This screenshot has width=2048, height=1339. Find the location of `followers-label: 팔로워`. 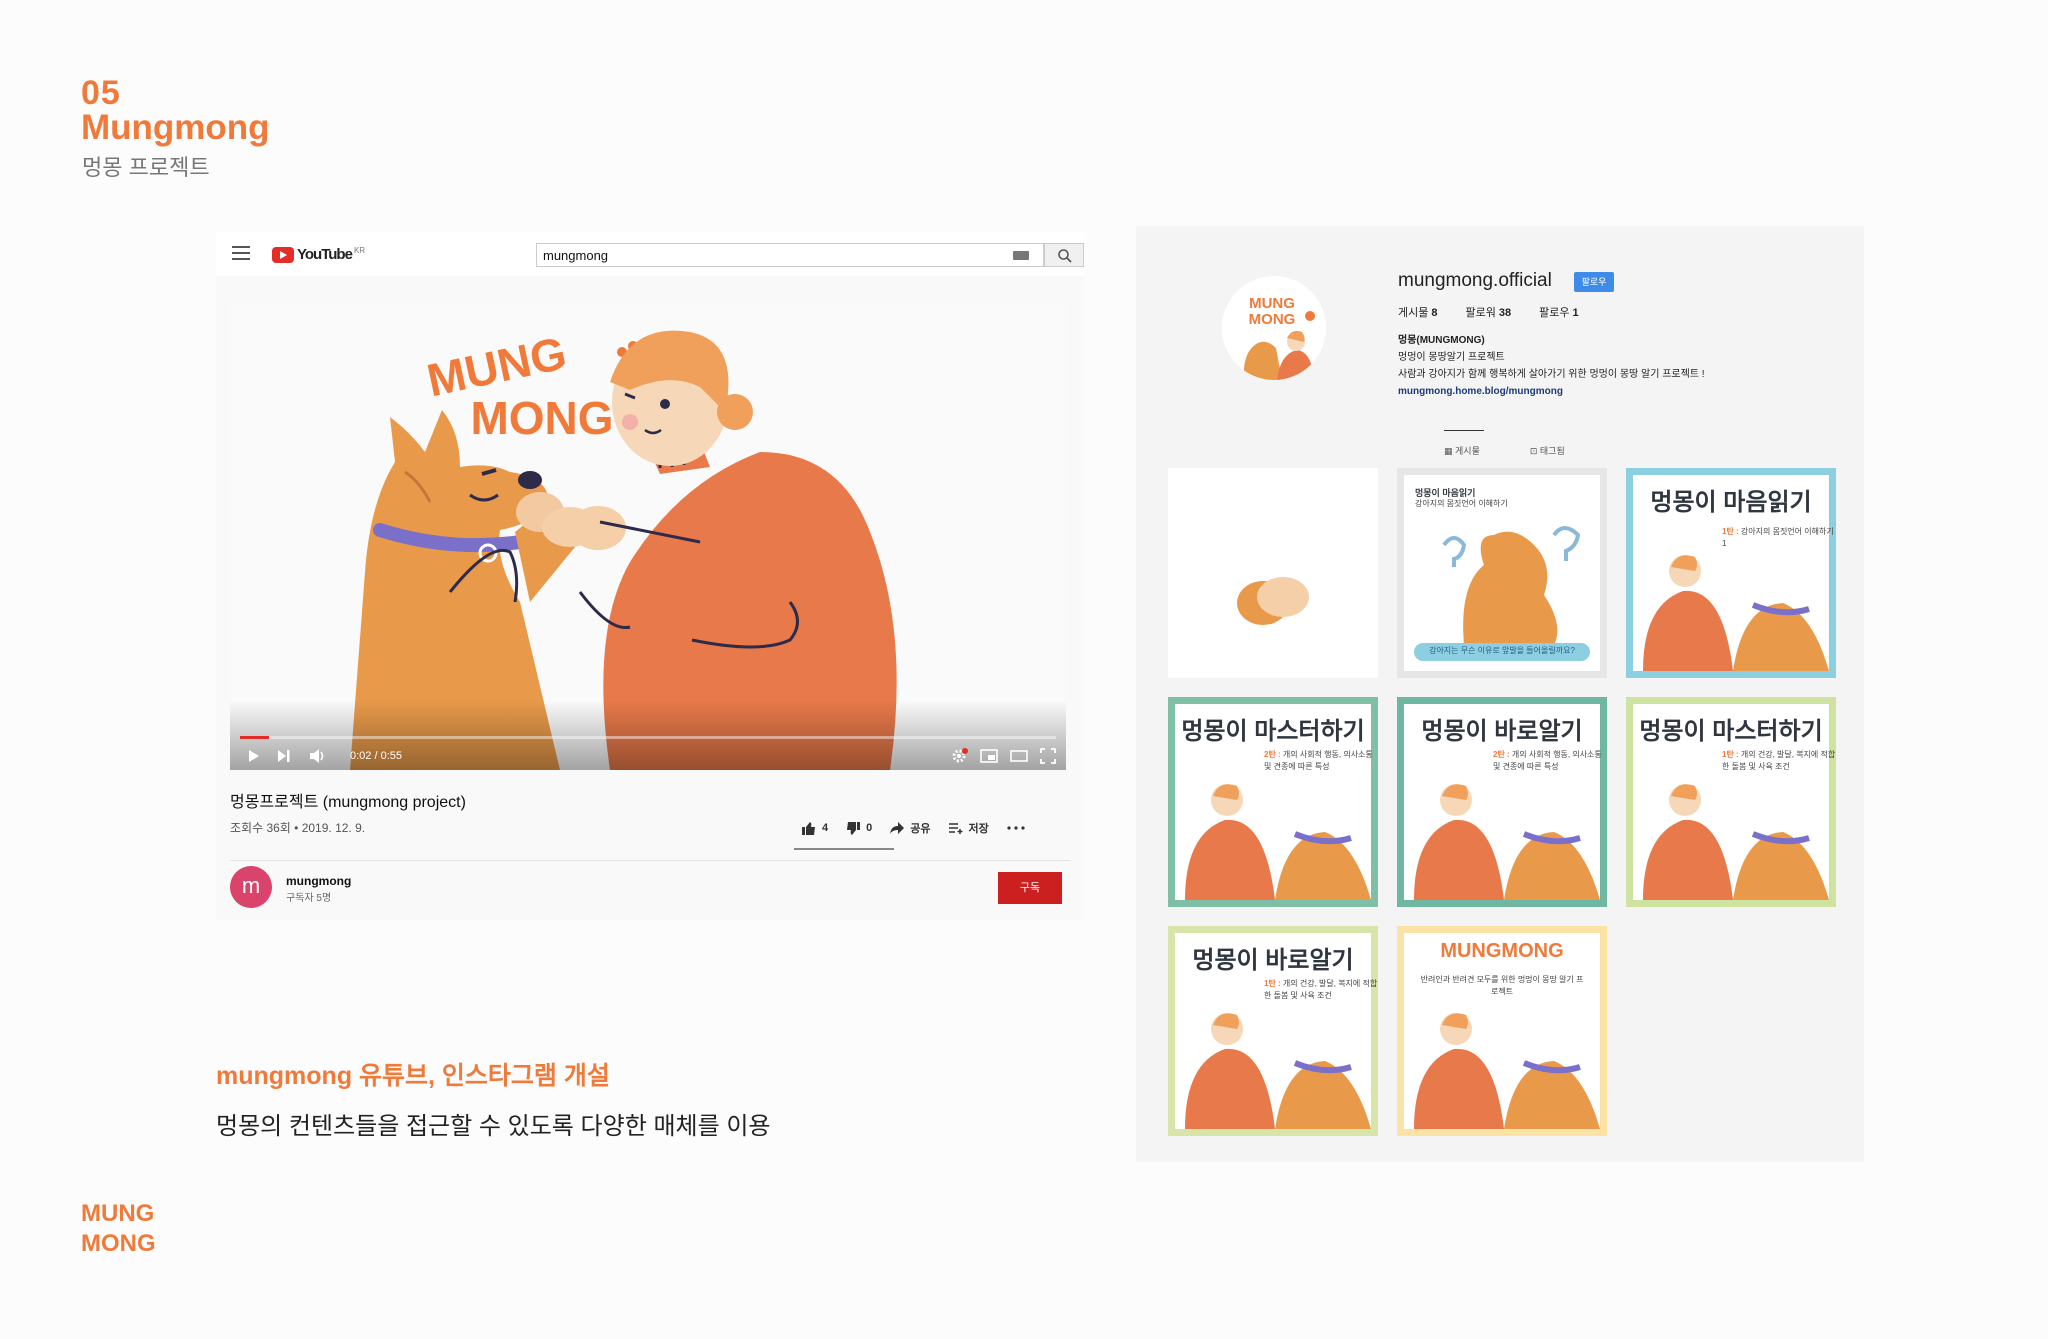

followers-label: 팔로워 is located at coordinates (1480, 313).